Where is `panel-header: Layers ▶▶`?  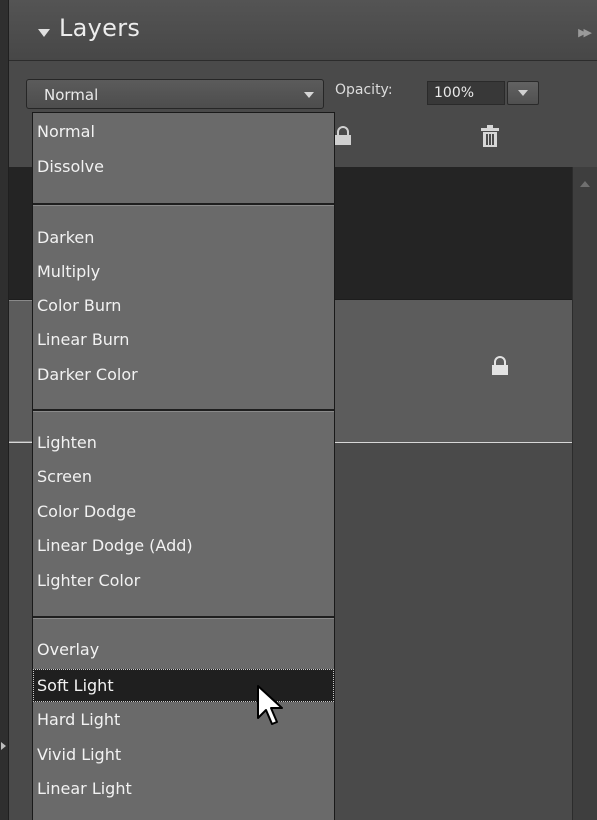
panel-header: Layers ▶▶ is located at coordinates (303, 30).